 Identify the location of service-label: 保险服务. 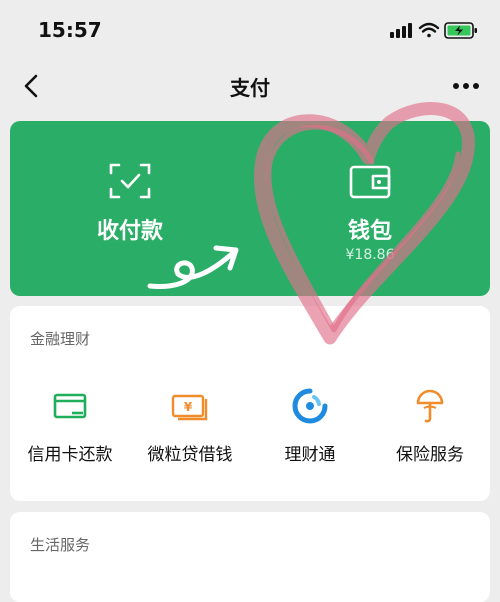
(430, 455).